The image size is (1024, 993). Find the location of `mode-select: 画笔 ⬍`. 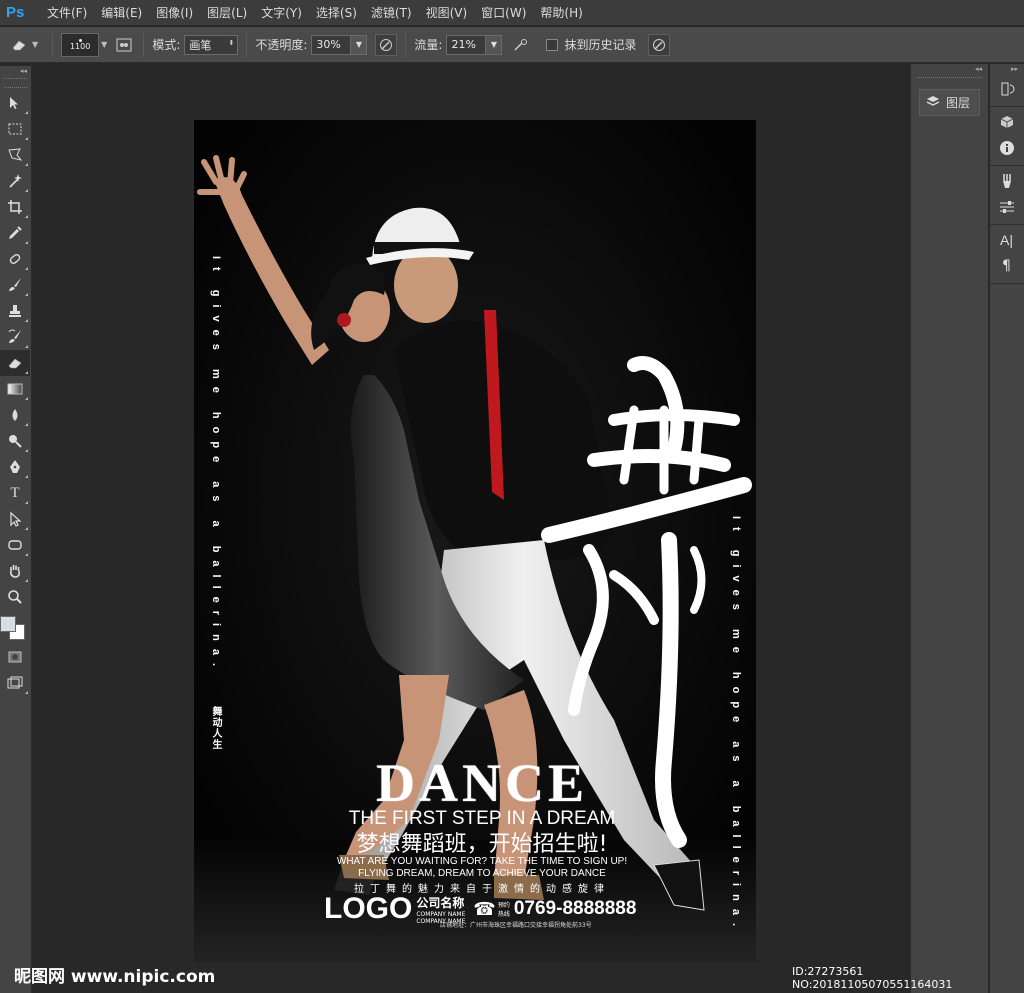

mode-select: 画笔 ⬍ is located at coordinates (211, 44).